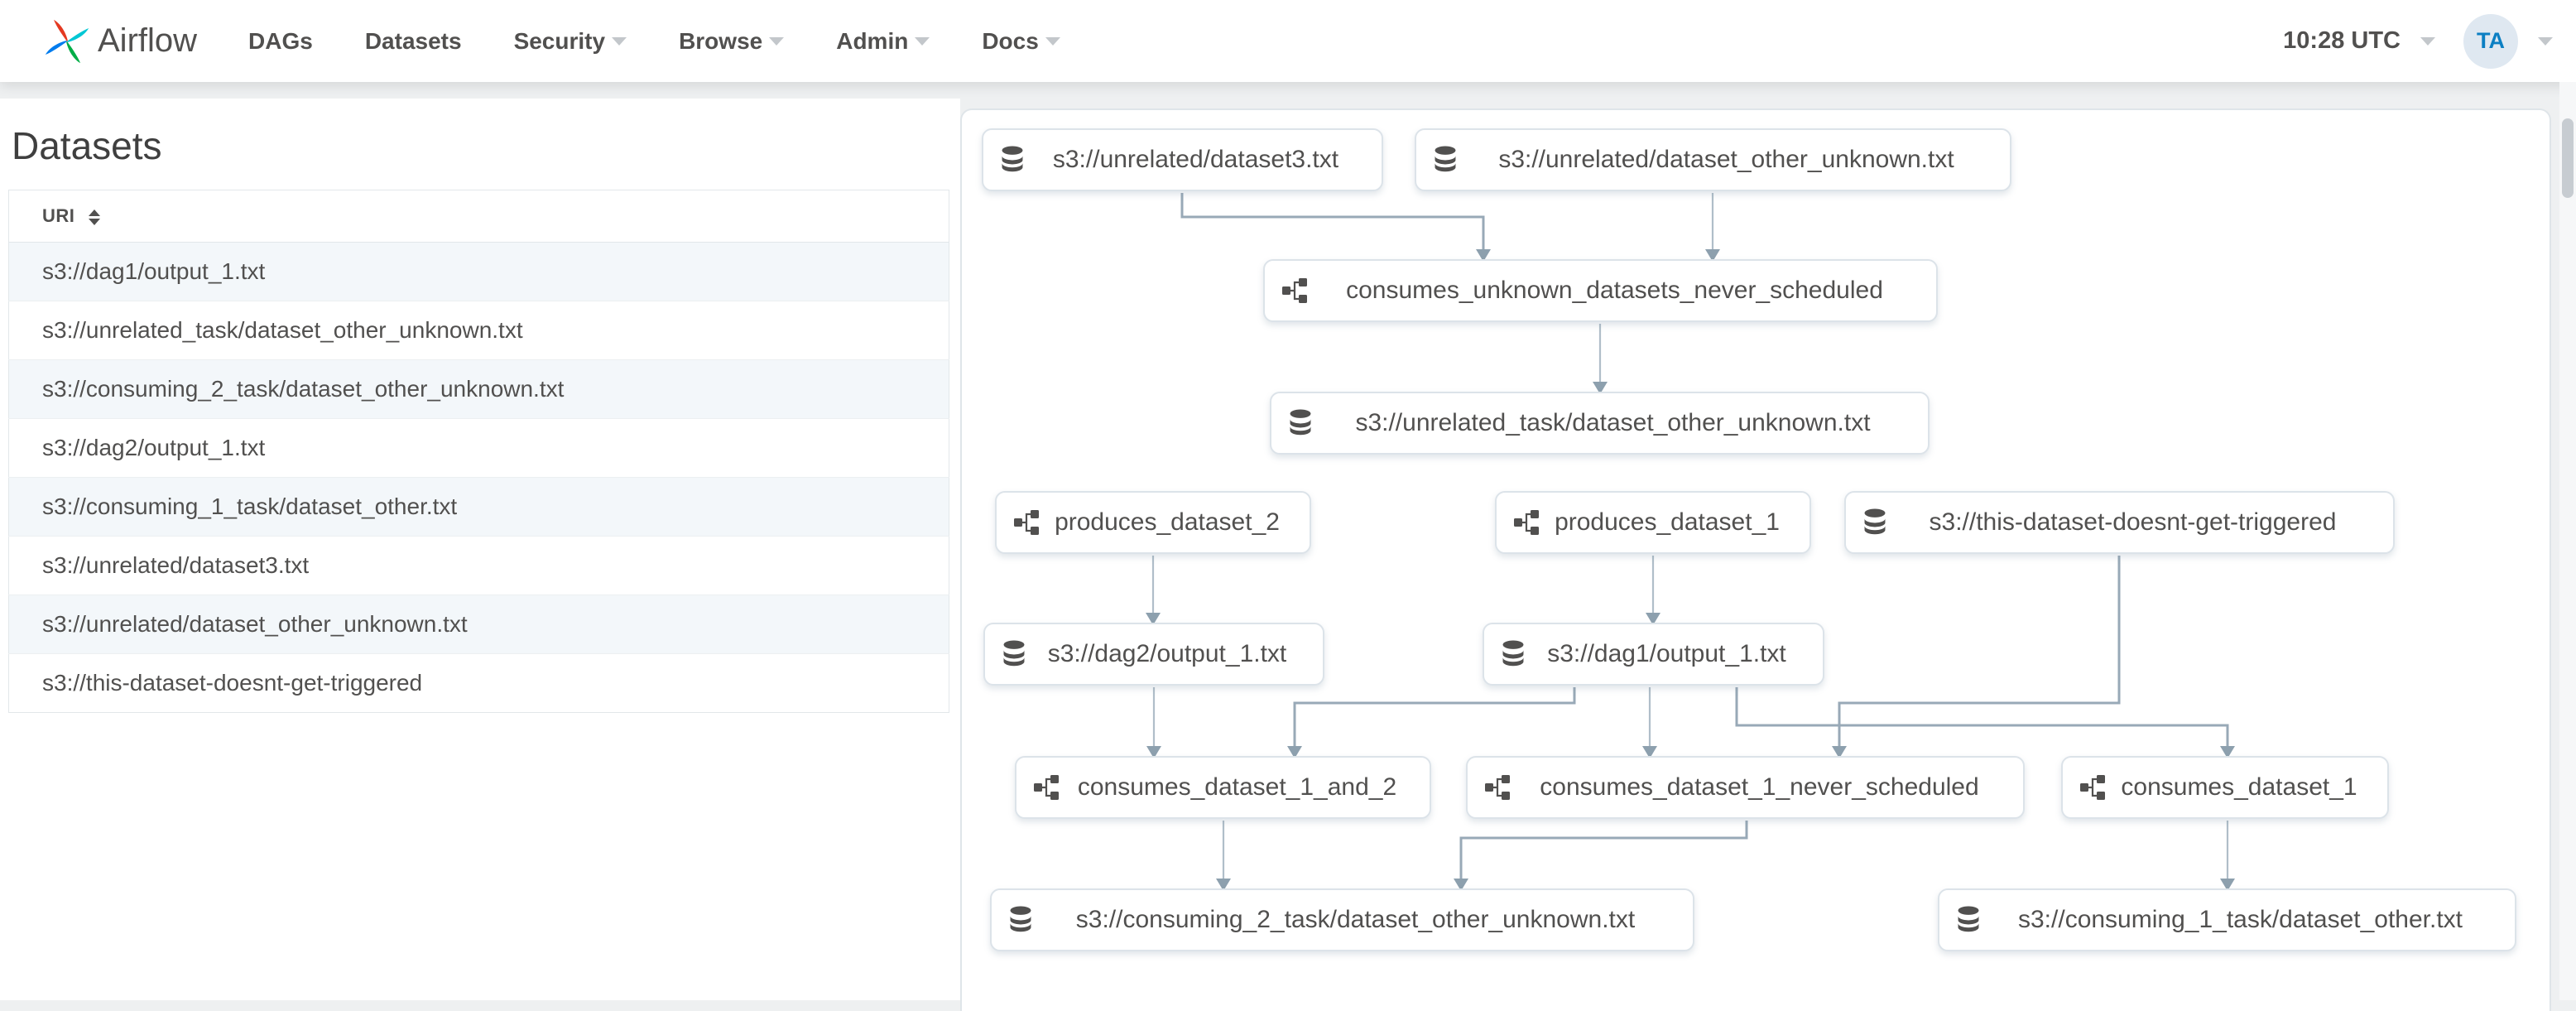 The image size is (2576, 1011). I want to click on scrollbar-thumb, so click(2568, 158).